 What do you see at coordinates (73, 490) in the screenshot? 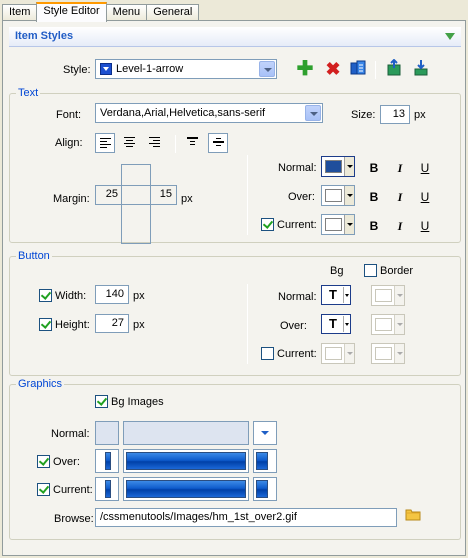
I see `graphics-current-label: Current:` at bounding box center [73, 490].